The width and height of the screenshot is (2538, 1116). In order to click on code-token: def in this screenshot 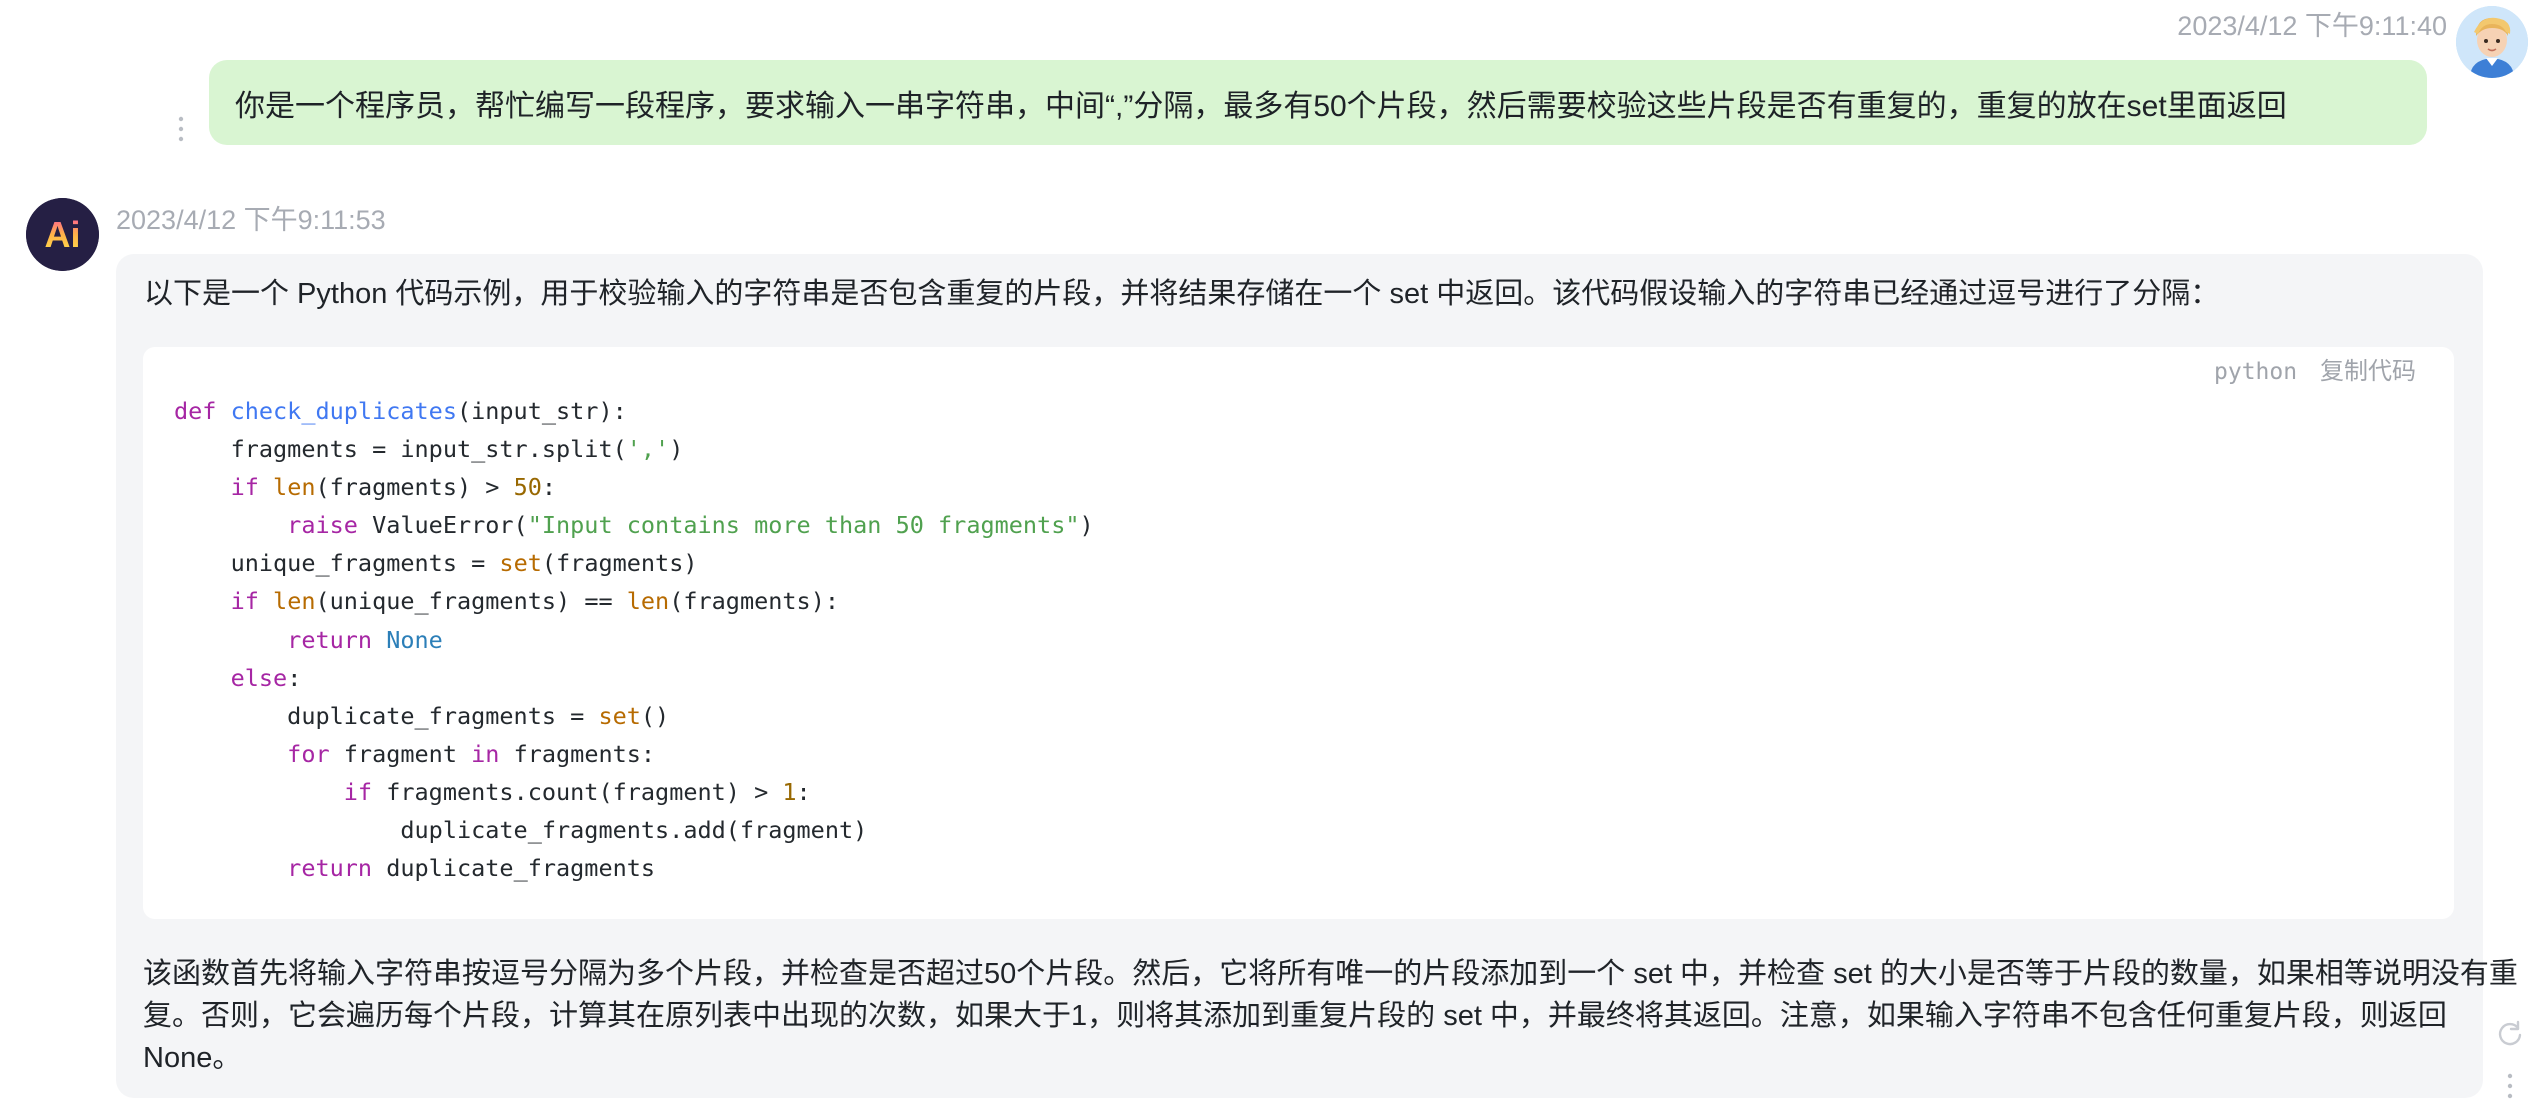, I will do `click(202, 411)`.